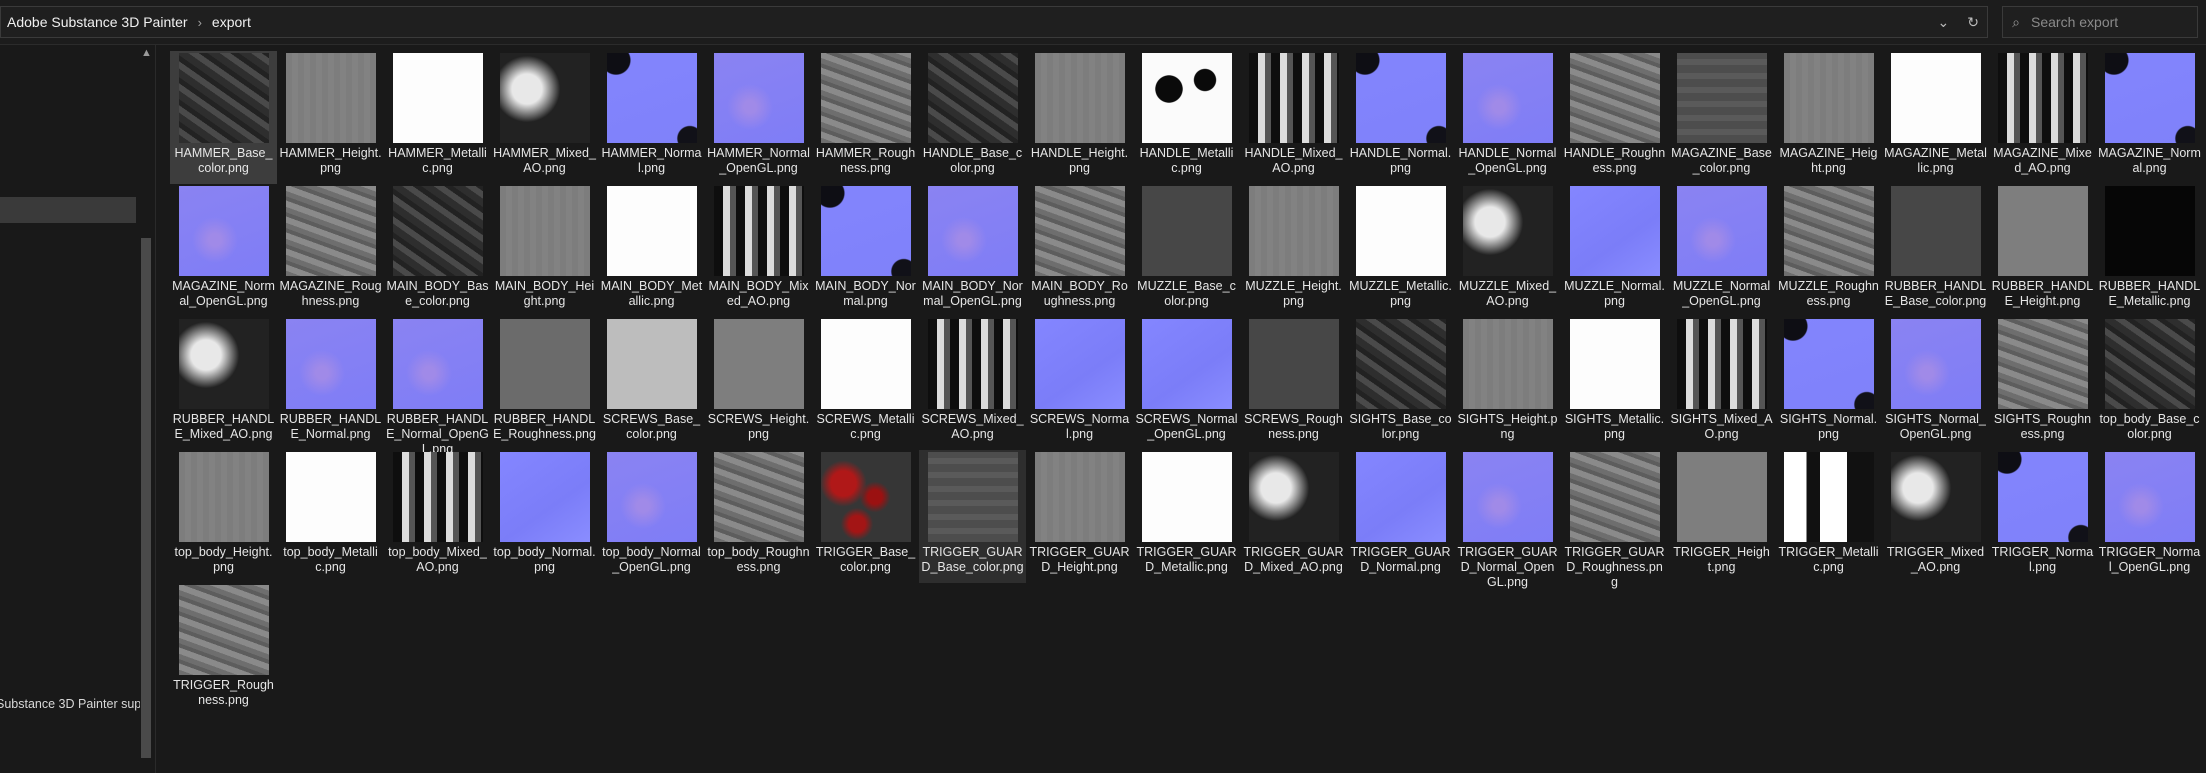 The width and height of the screenshot is (2206, 773). What do you see at coordinates (1935, 383) in the screenshot?
I see `file-item: SIGHTS_Normal_OpenGL.png` at bounding box center [1935, 383].